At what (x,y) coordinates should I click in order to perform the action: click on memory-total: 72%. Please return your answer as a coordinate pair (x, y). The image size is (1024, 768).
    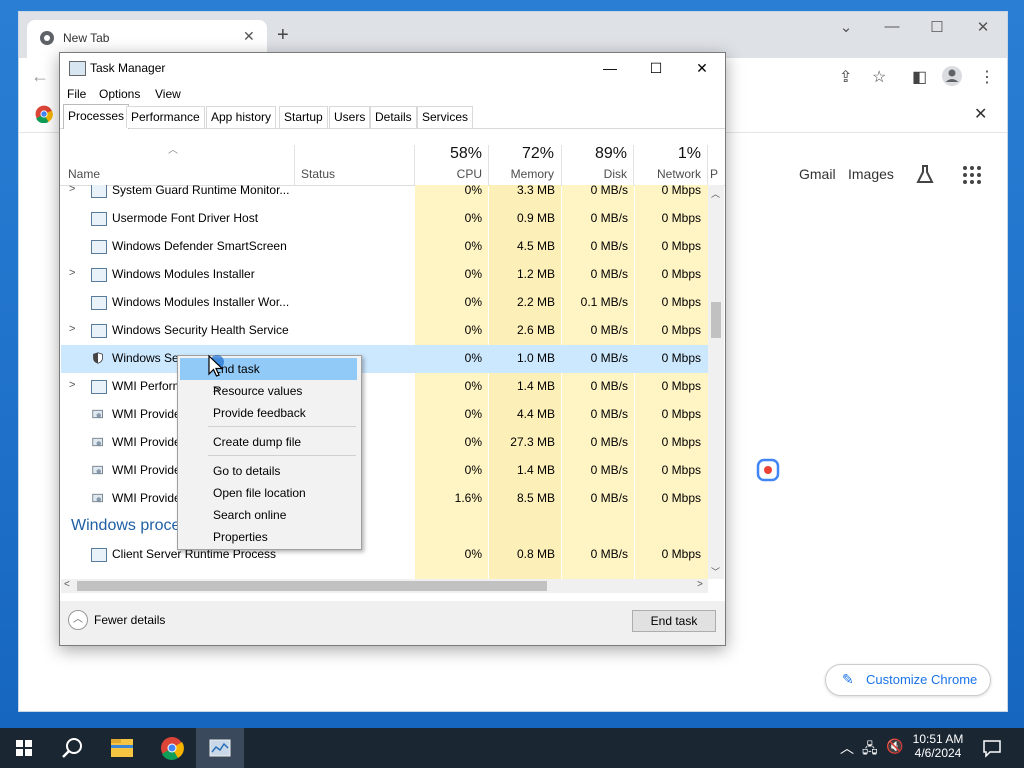
    Looking at the image, I should click on (522, 154).